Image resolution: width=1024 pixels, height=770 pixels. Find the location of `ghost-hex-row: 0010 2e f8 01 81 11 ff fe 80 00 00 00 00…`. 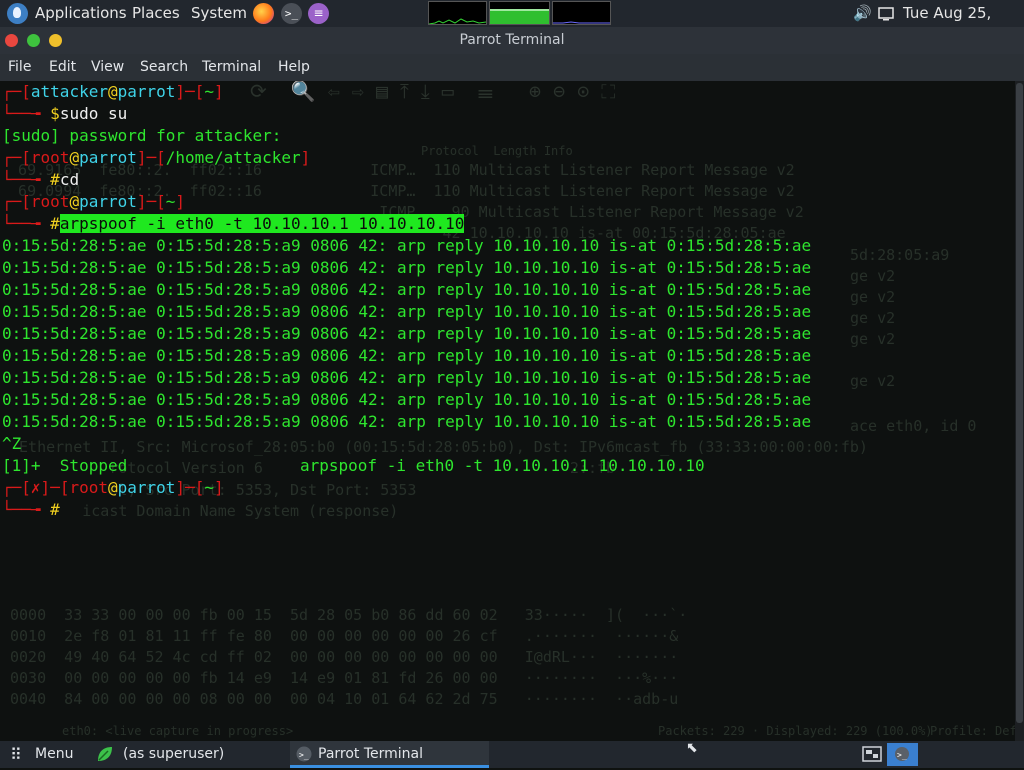

ghost-hex-row: 0010 2e f8 01 81 11 ff fe 80 00 00 00 00… is located at coordinates (344, 636).